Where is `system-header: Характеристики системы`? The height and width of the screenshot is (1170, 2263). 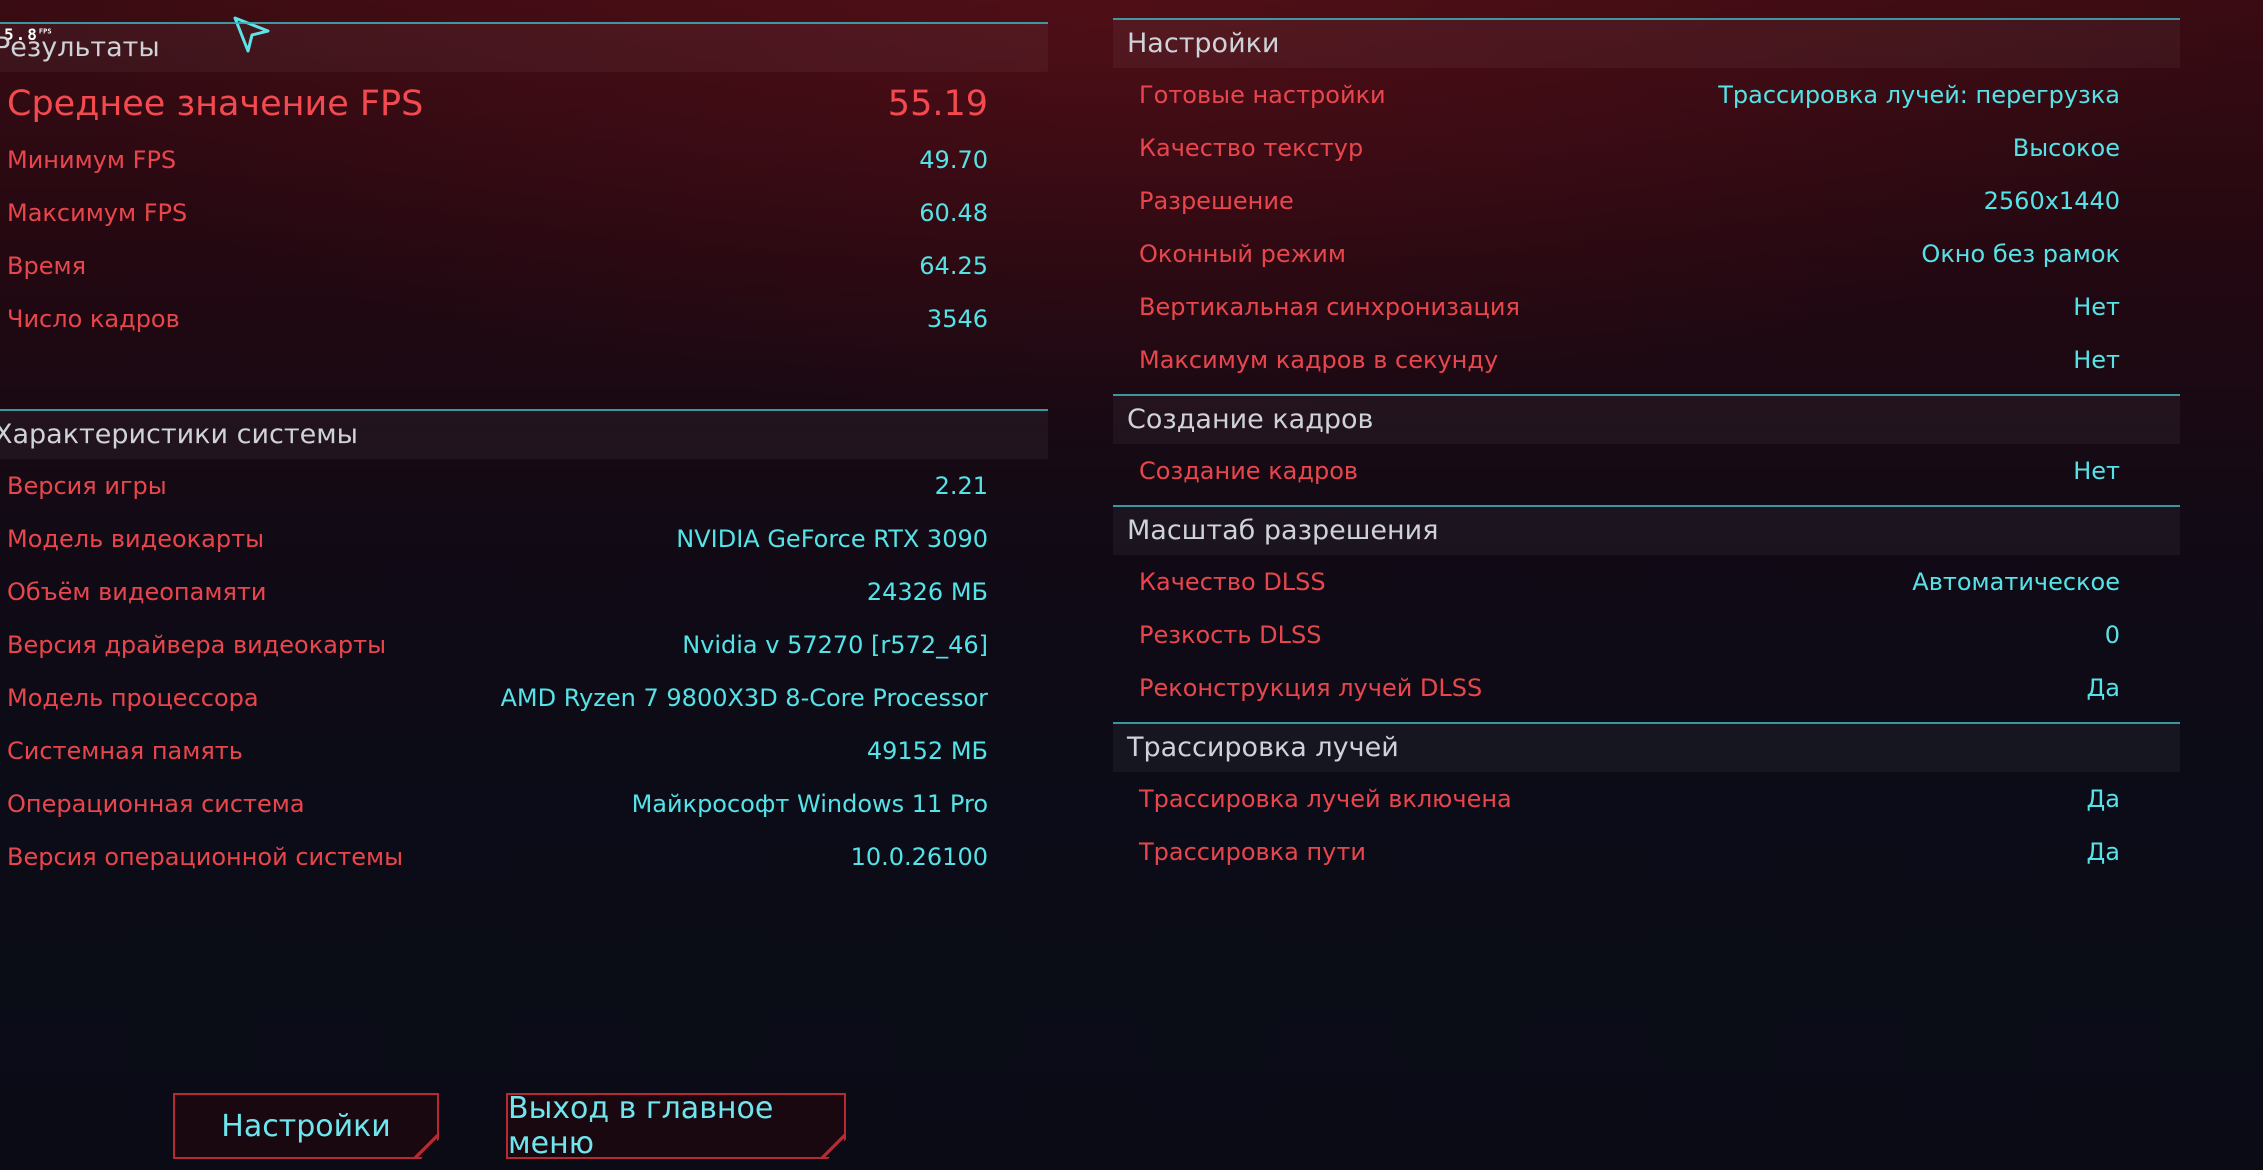
system-header: Характеристики системы is located at coordinates (524, 435).